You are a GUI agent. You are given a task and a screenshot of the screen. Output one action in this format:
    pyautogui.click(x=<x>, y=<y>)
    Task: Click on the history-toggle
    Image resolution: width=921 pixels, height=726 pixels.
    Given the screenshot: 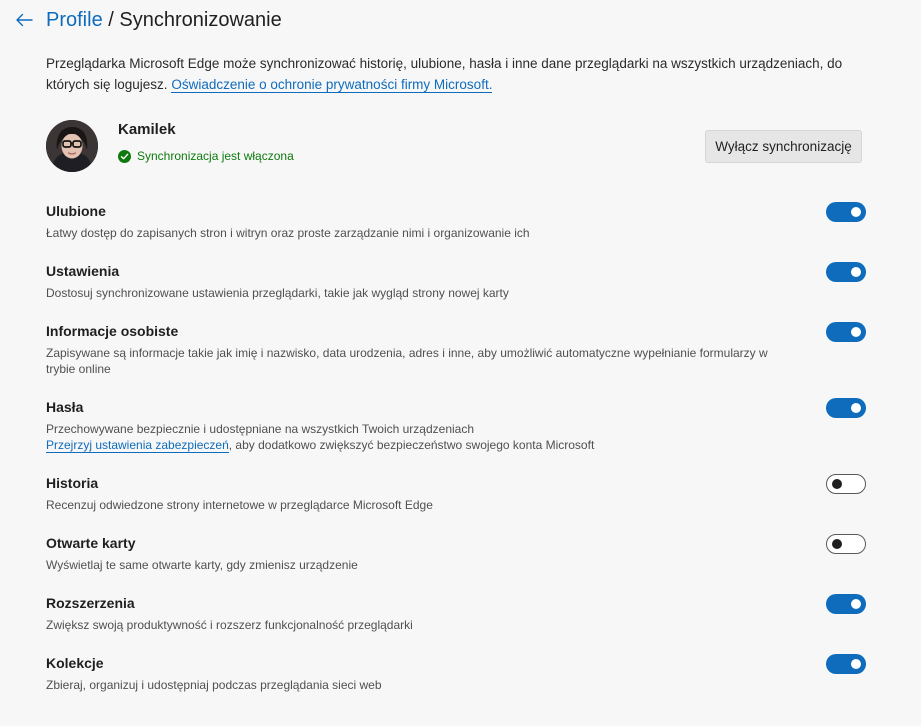 What is the action you would take?
    pyautogui.click(x=846, y=484)
    